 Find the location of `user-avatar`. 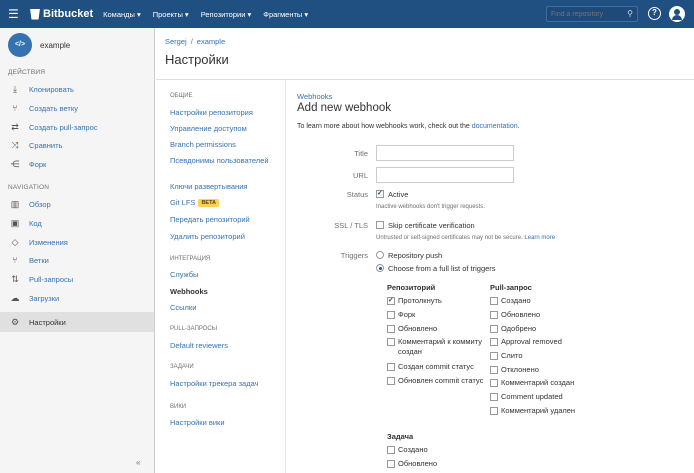

user-avatar is located at coordinates (677, 14).